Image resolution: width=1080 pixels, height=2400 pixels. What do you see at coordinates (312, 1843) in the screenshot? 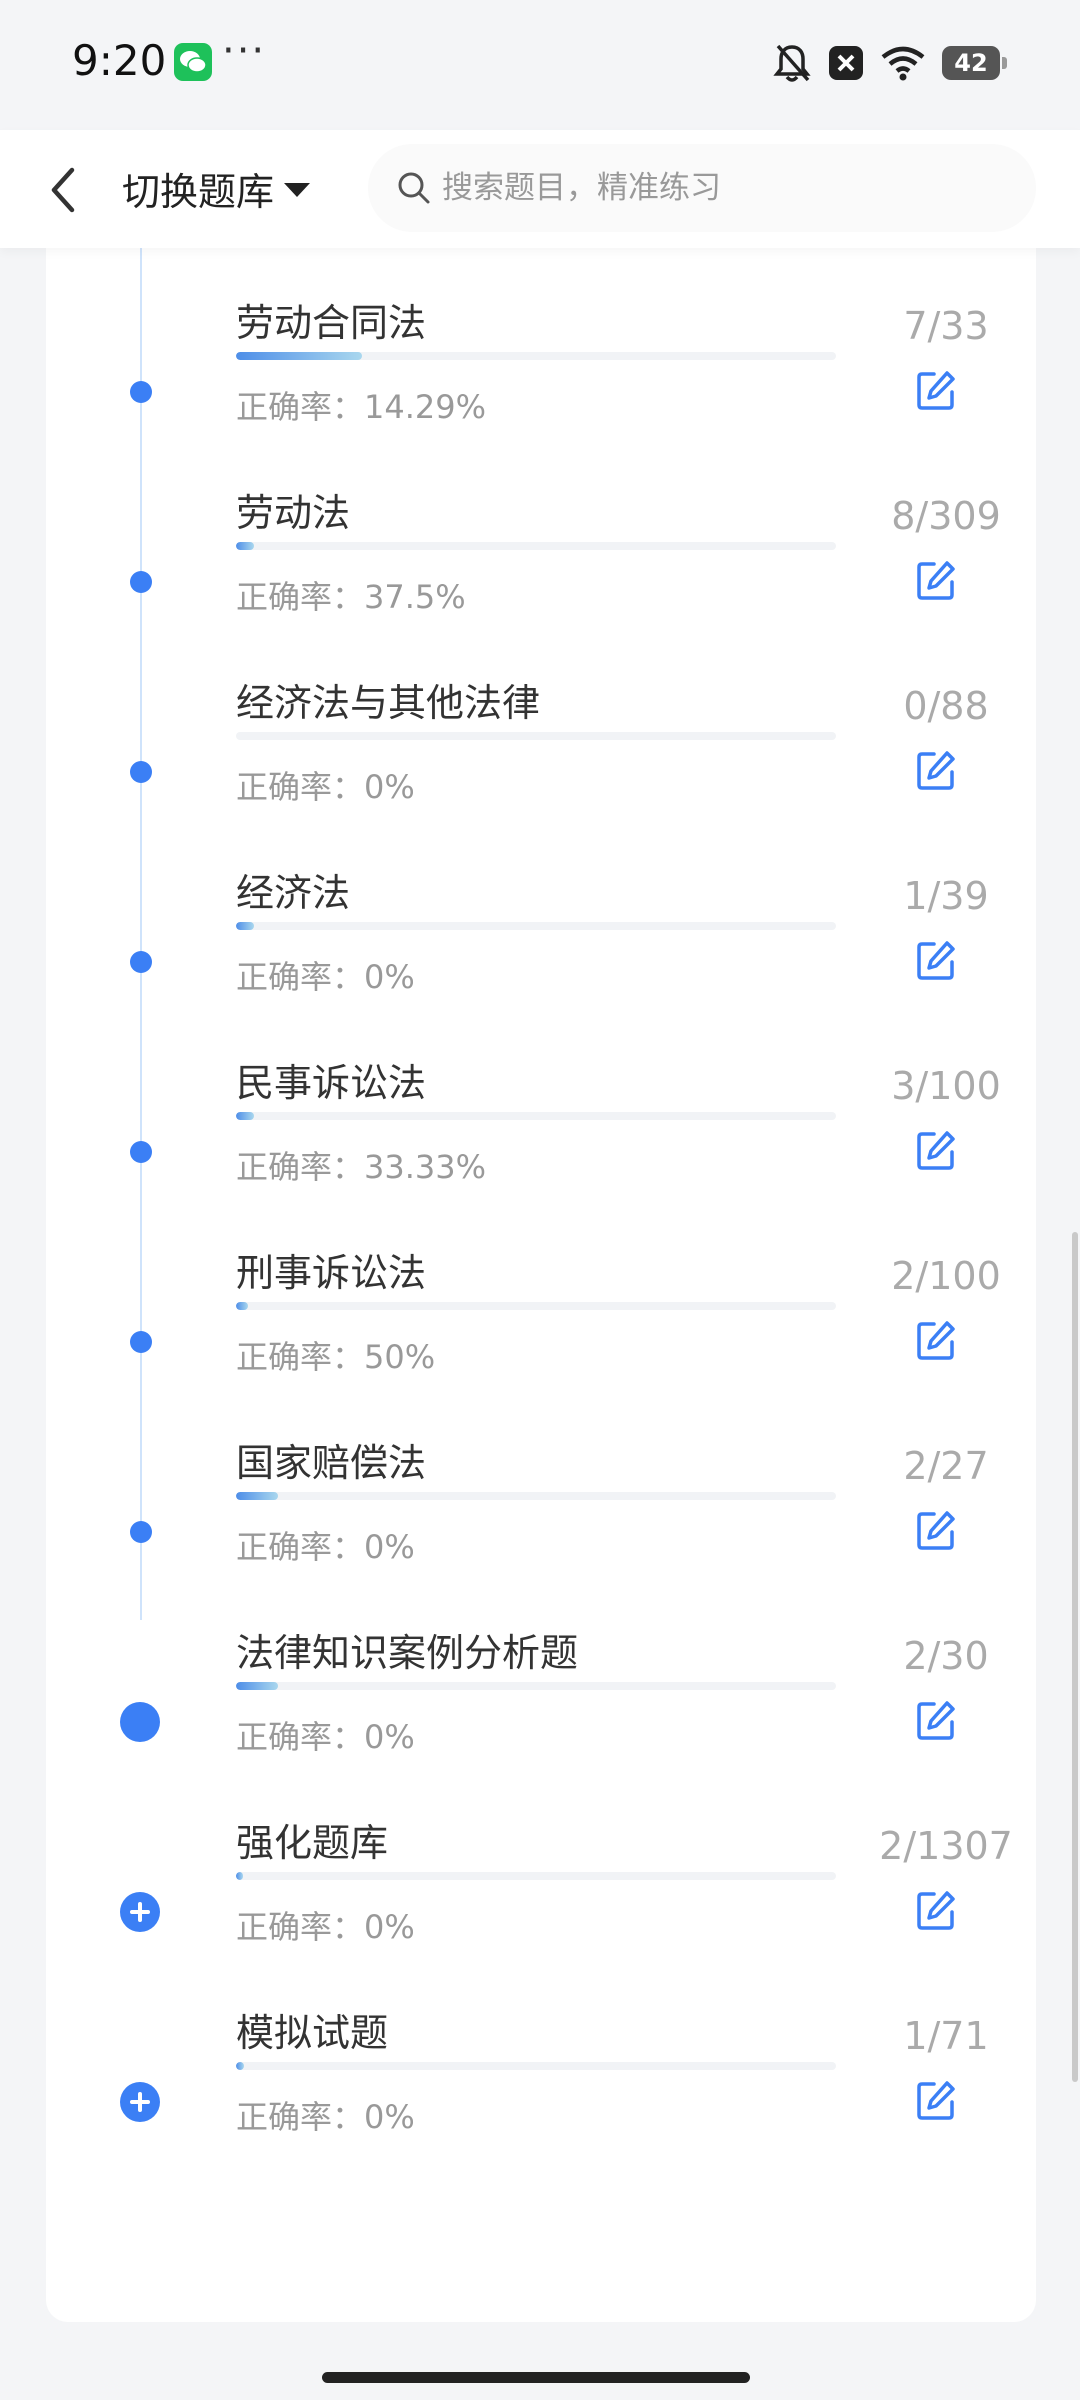
I see `subject-name: 强化题库` at bounding box center [312, 1843].